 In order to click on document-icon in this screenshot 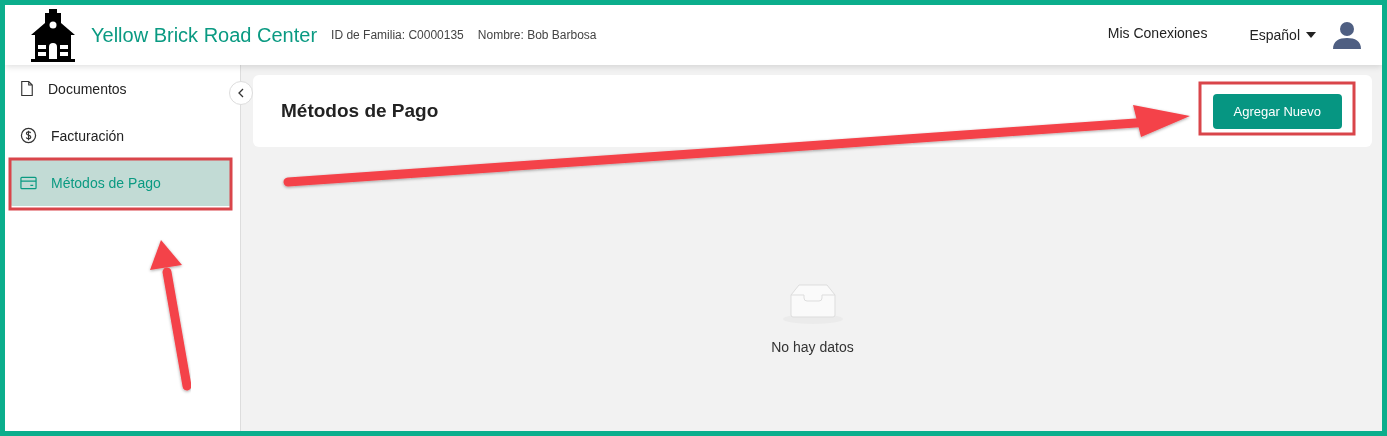, I will do `click(27, 88)`.